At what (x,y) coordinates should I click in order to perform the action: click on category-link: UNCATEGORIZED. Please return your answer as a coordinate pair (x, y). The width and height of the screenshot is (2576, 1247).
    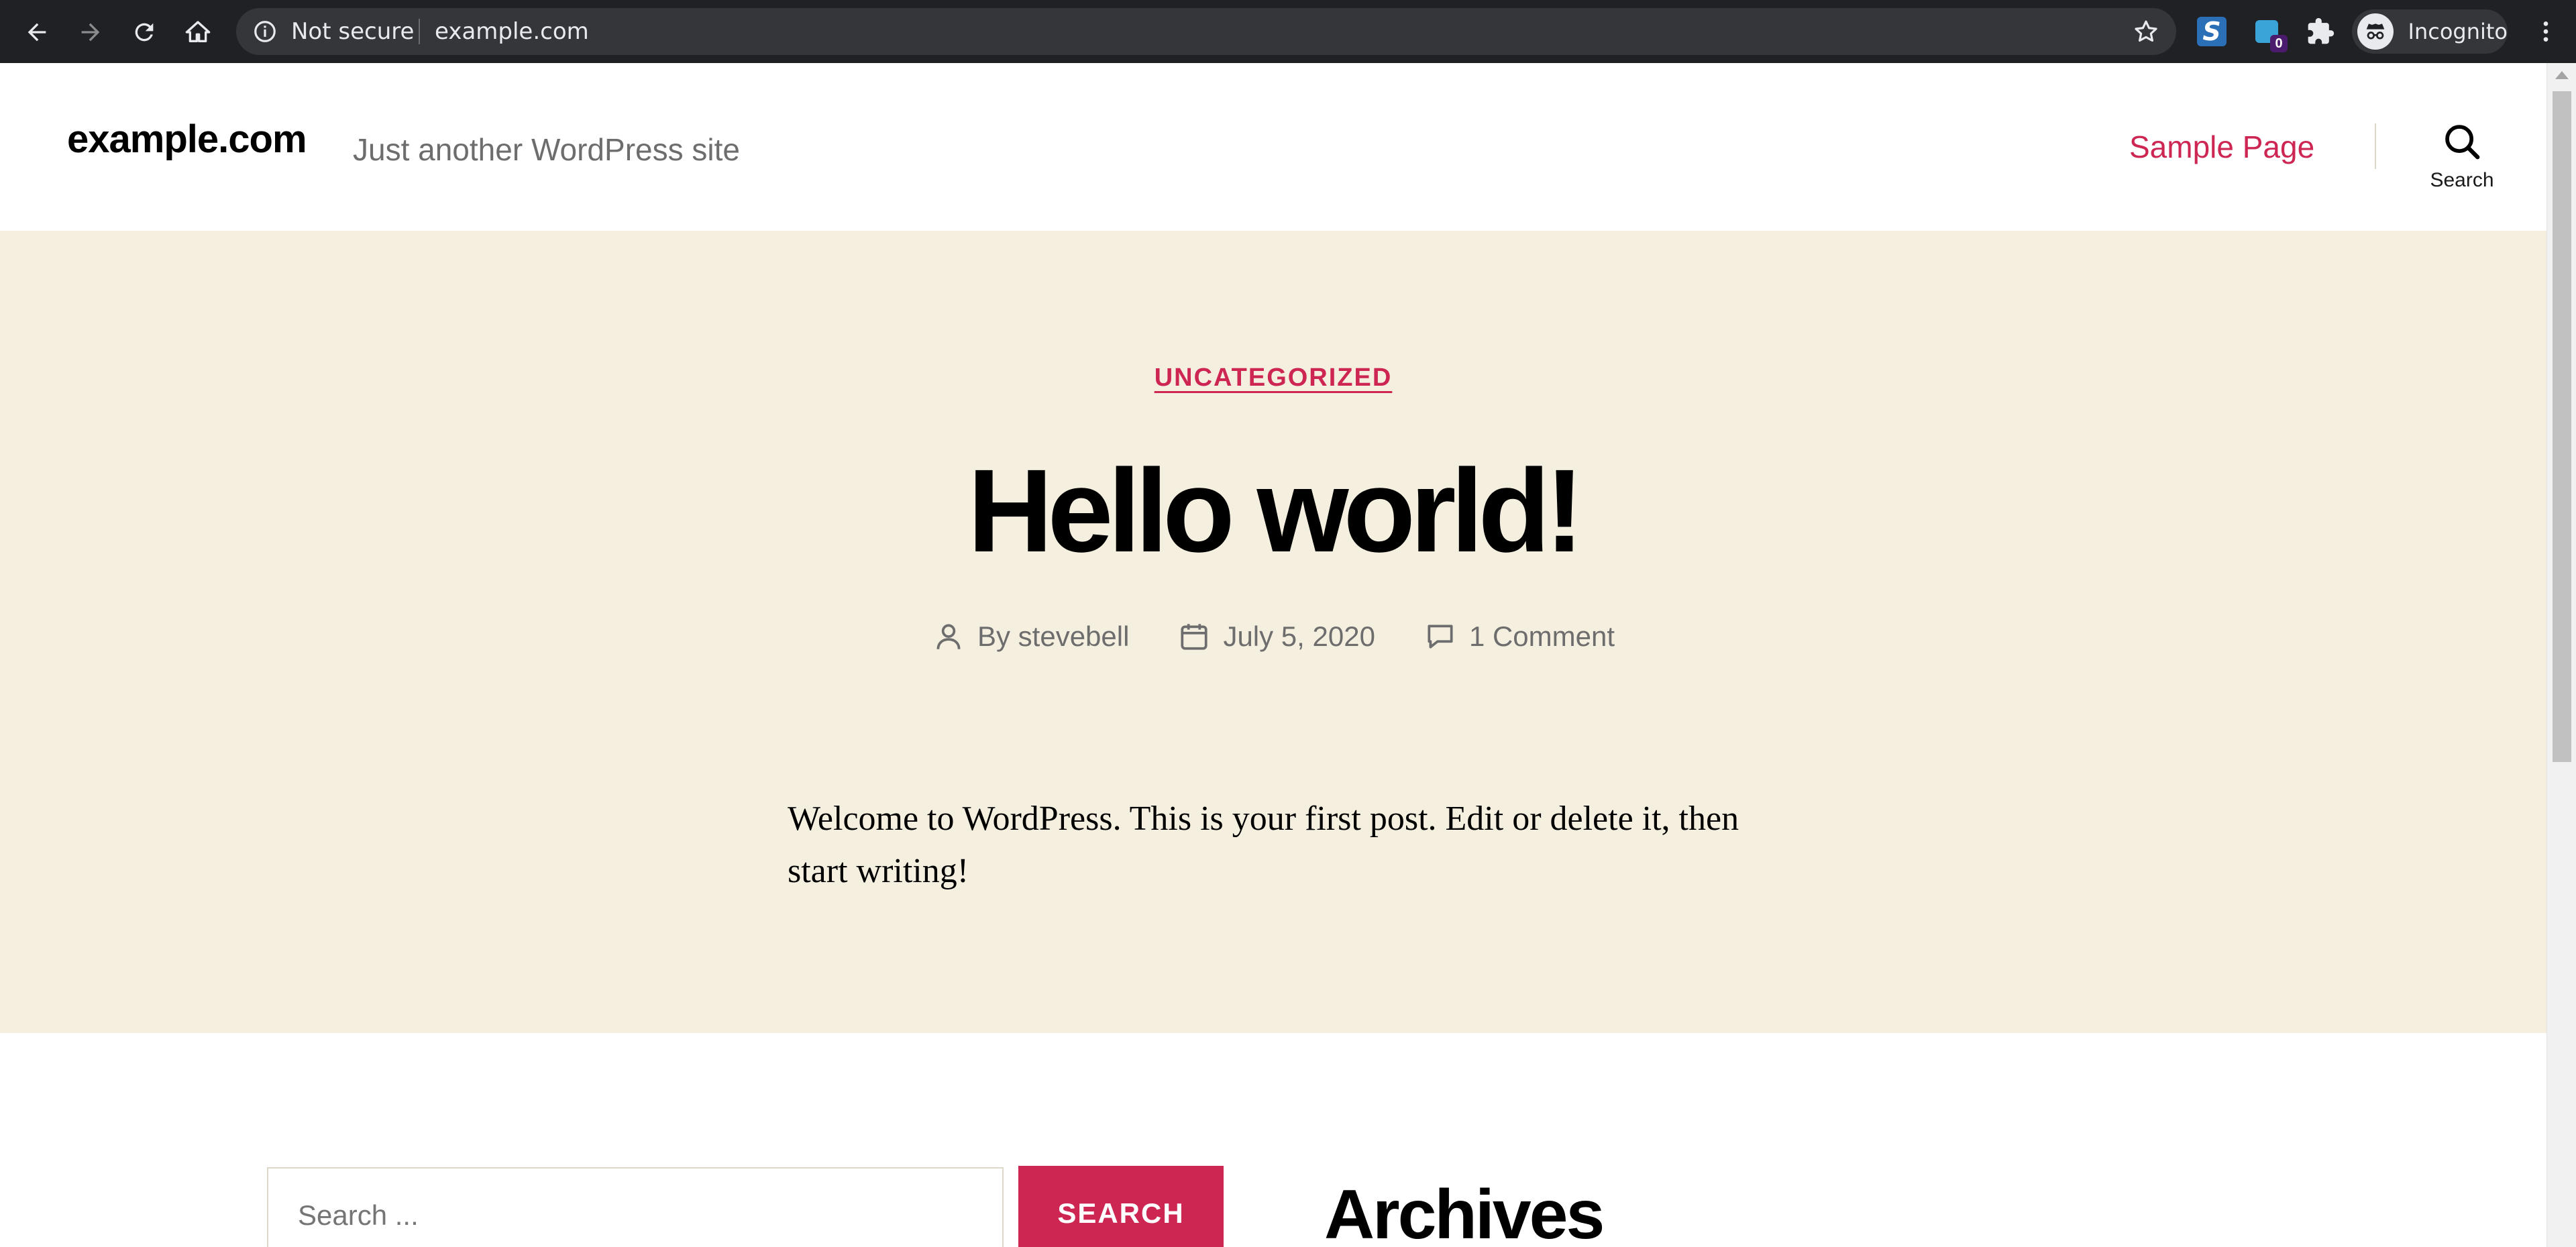
    Looking at the image, I should click on (1274, 378).